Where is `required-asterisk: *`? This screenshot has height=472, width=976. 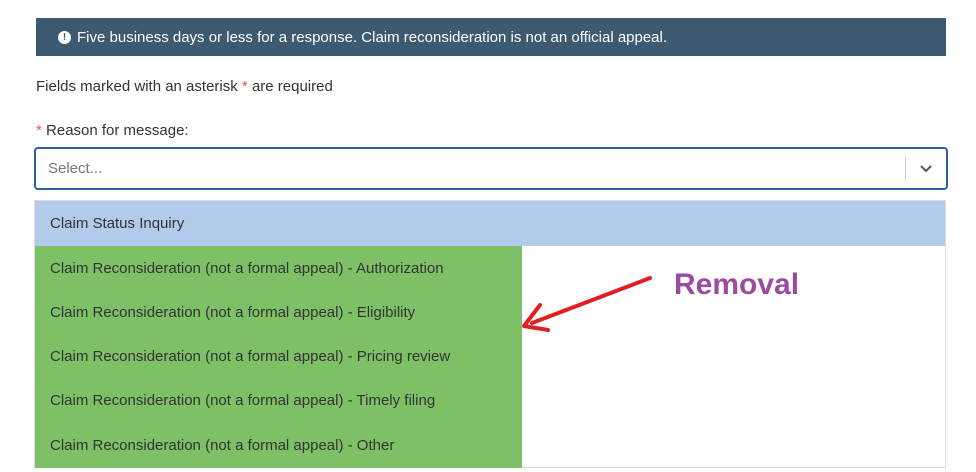
required-asterisk: * is located at coordinates (244, 86).